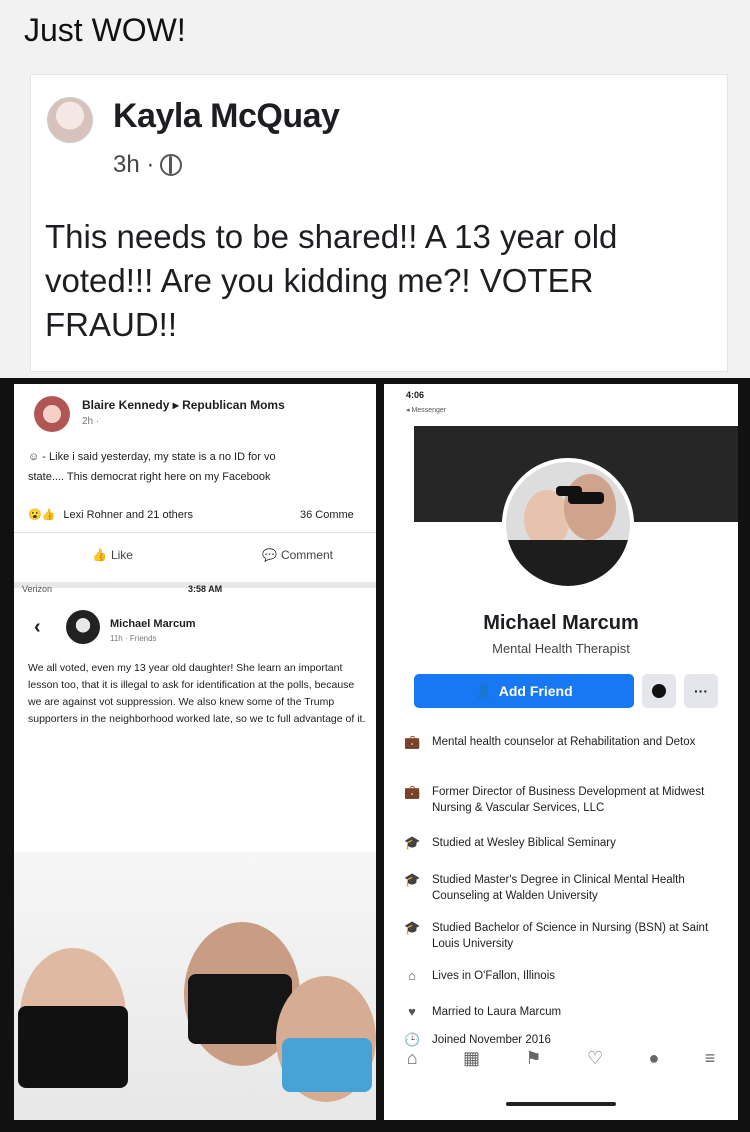  What do you see at coordinates (171, 165) in the screenshot?
I see `globe-icon` at bounding box center [171, 165].